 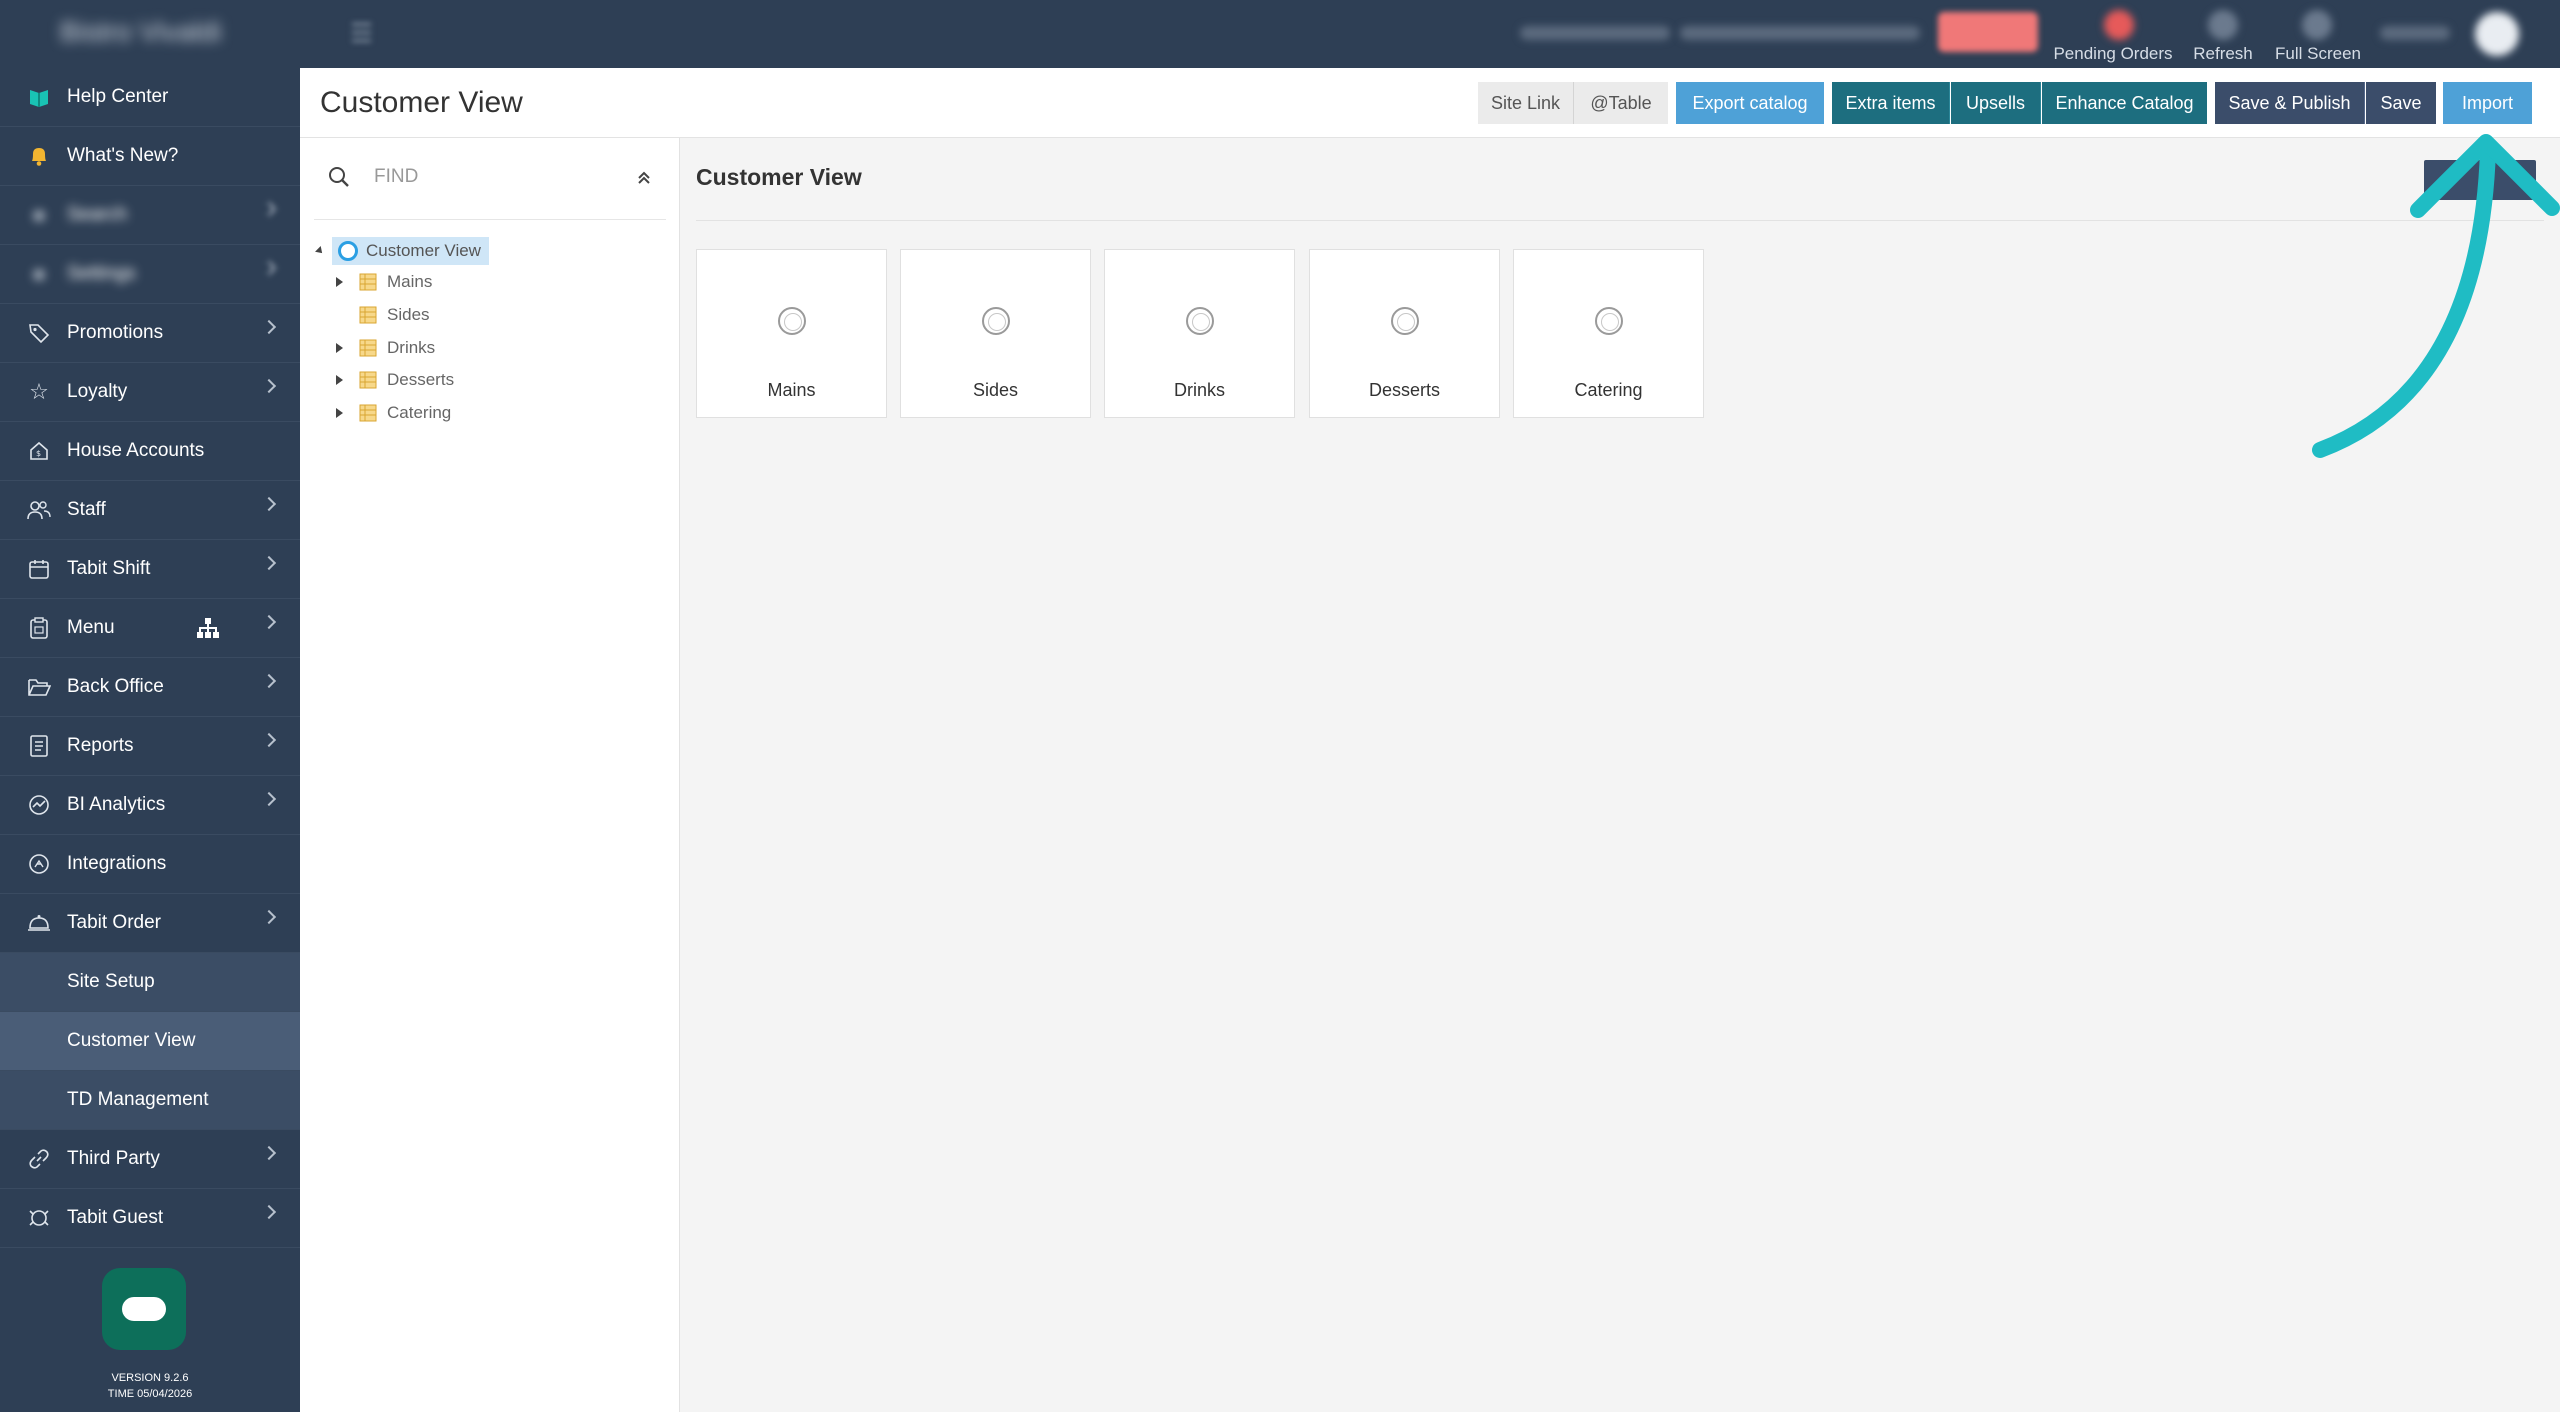 I want to click on sidebar-subitem-td-management: TD Management, so click(x=150, y=1100).